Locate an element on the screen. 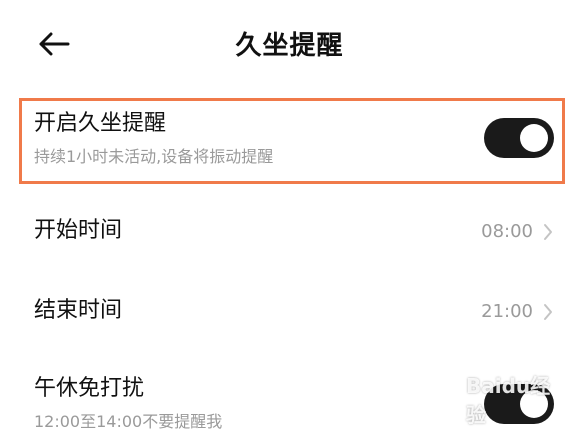 The height and width of the screenshot is (439, 579). page-title: 久坐提醒 is located at coordinates (289, 46).